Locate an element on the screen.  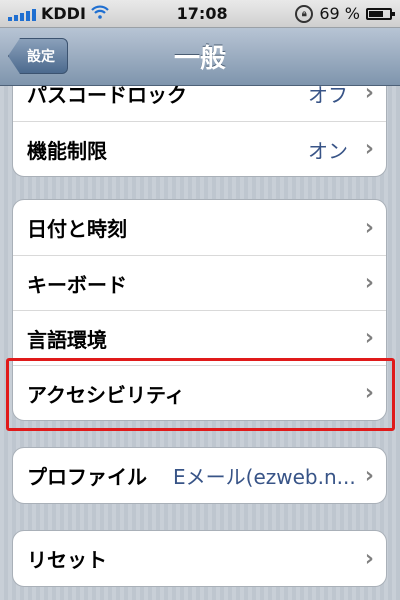
row-label: プロファイル is located at coordinates (87, 477).